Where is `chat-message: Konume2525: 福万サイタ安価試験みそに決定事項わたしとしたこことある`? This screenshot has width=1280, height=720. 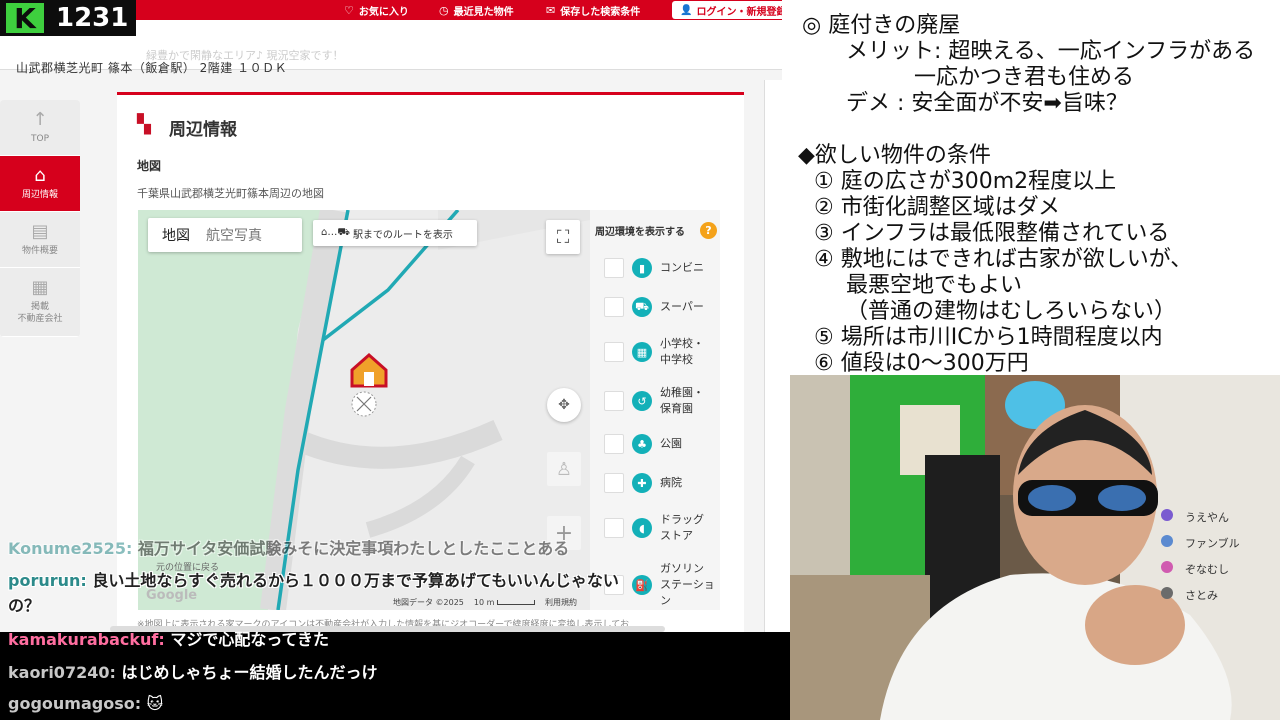 chat-message: Konume2525: 福万サイタ安価試験みそに決定事項わたしとしたこことある is located at coordinates (288, 547).